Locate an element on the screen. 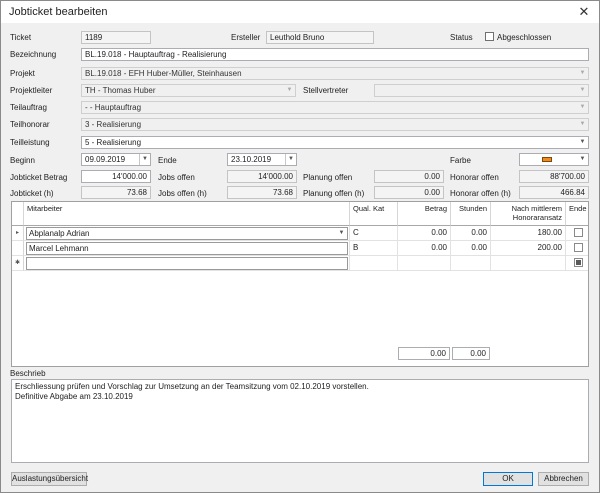  mitarbeiter-value: Abplanalp Adrian is located at coordinates (59, 233).